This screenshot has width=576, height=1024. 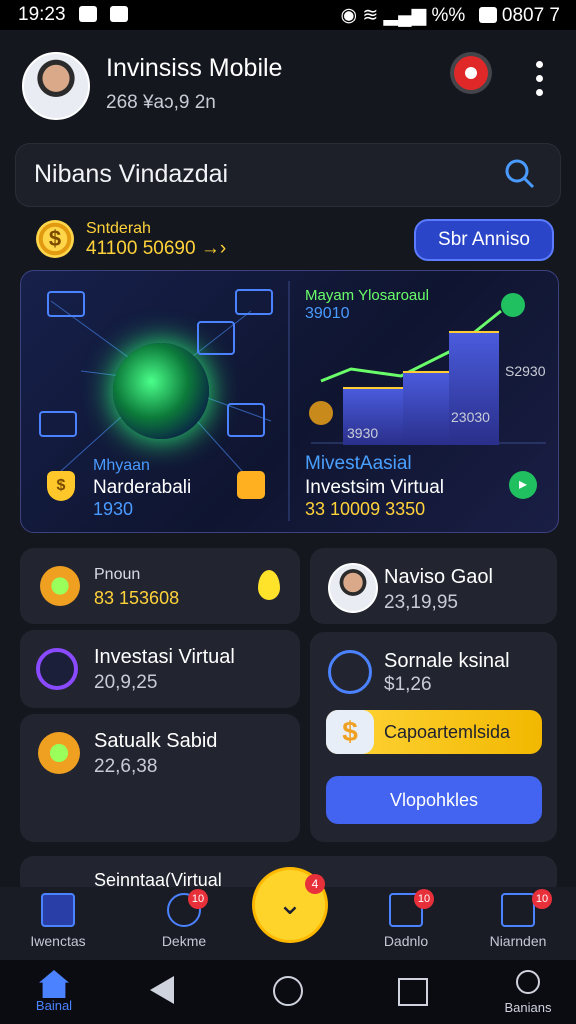 I want to click on arrow-icon: ▸, so click(x=523, y=485).